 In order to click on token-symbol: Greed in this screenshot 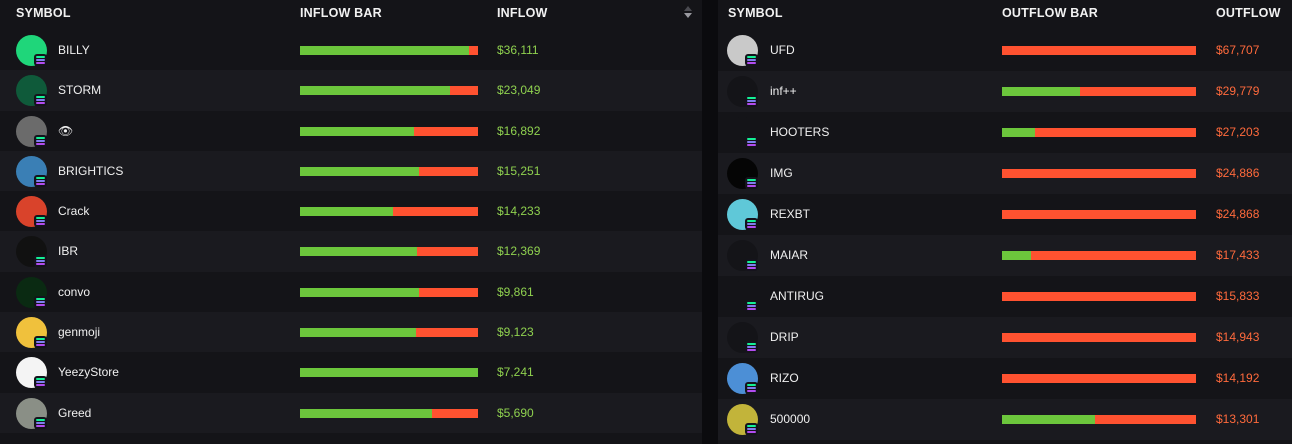, I will do `click(74, 413)`.